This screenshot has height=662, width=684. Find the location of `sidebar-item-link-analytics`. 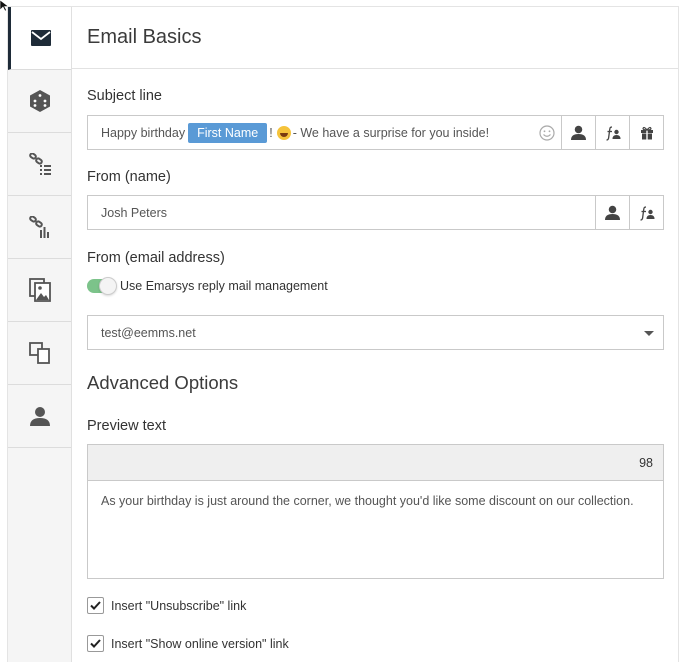

sidebar-item-link-analytics is located at coordinates (39, 227).